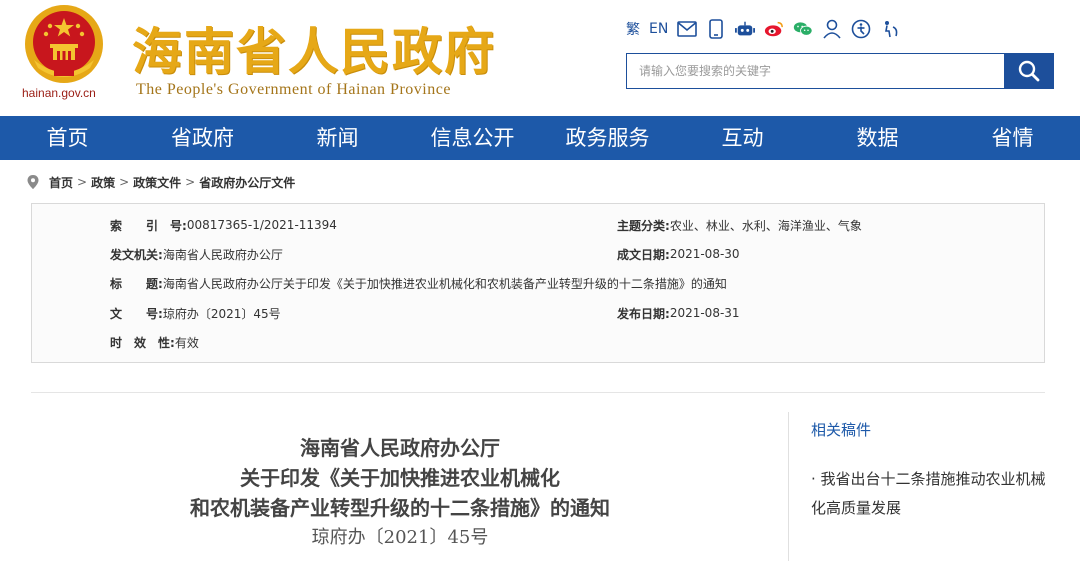  What do you see at coordinates (803, 29) in the screenshot?
I see `wechat-icon` at bounding box center [803, 29].